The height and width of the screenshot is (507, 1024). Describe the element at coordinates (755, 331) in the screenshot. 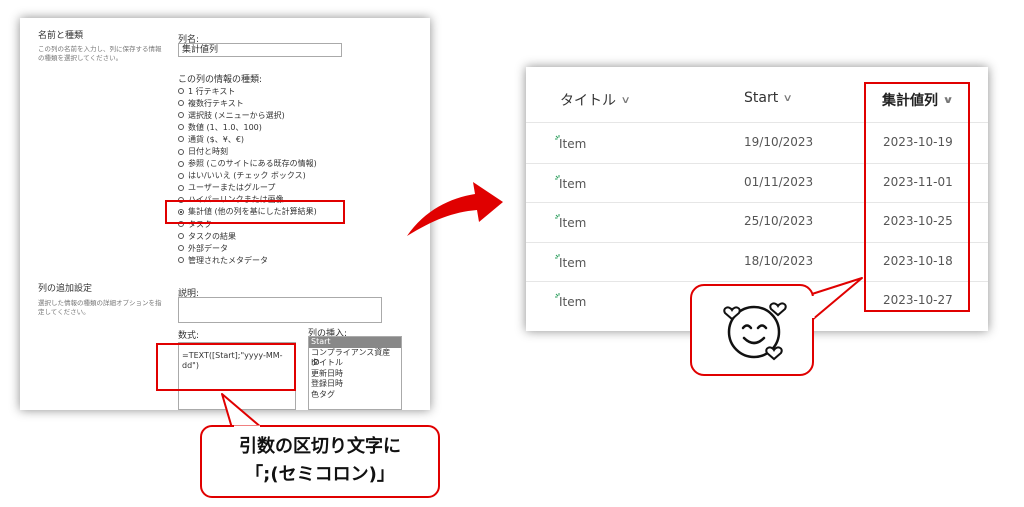

I see `smiling-face-with-hearts-icon` at that location.